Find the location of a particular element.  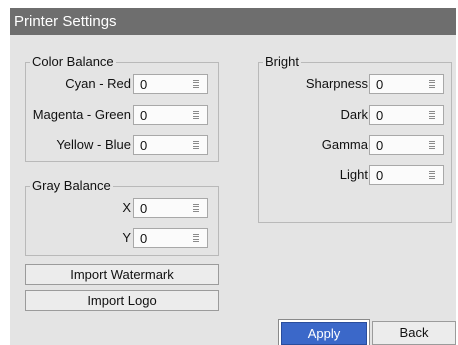

magenta-green-label: Magenta - Green is located at coordinates (81, 114).